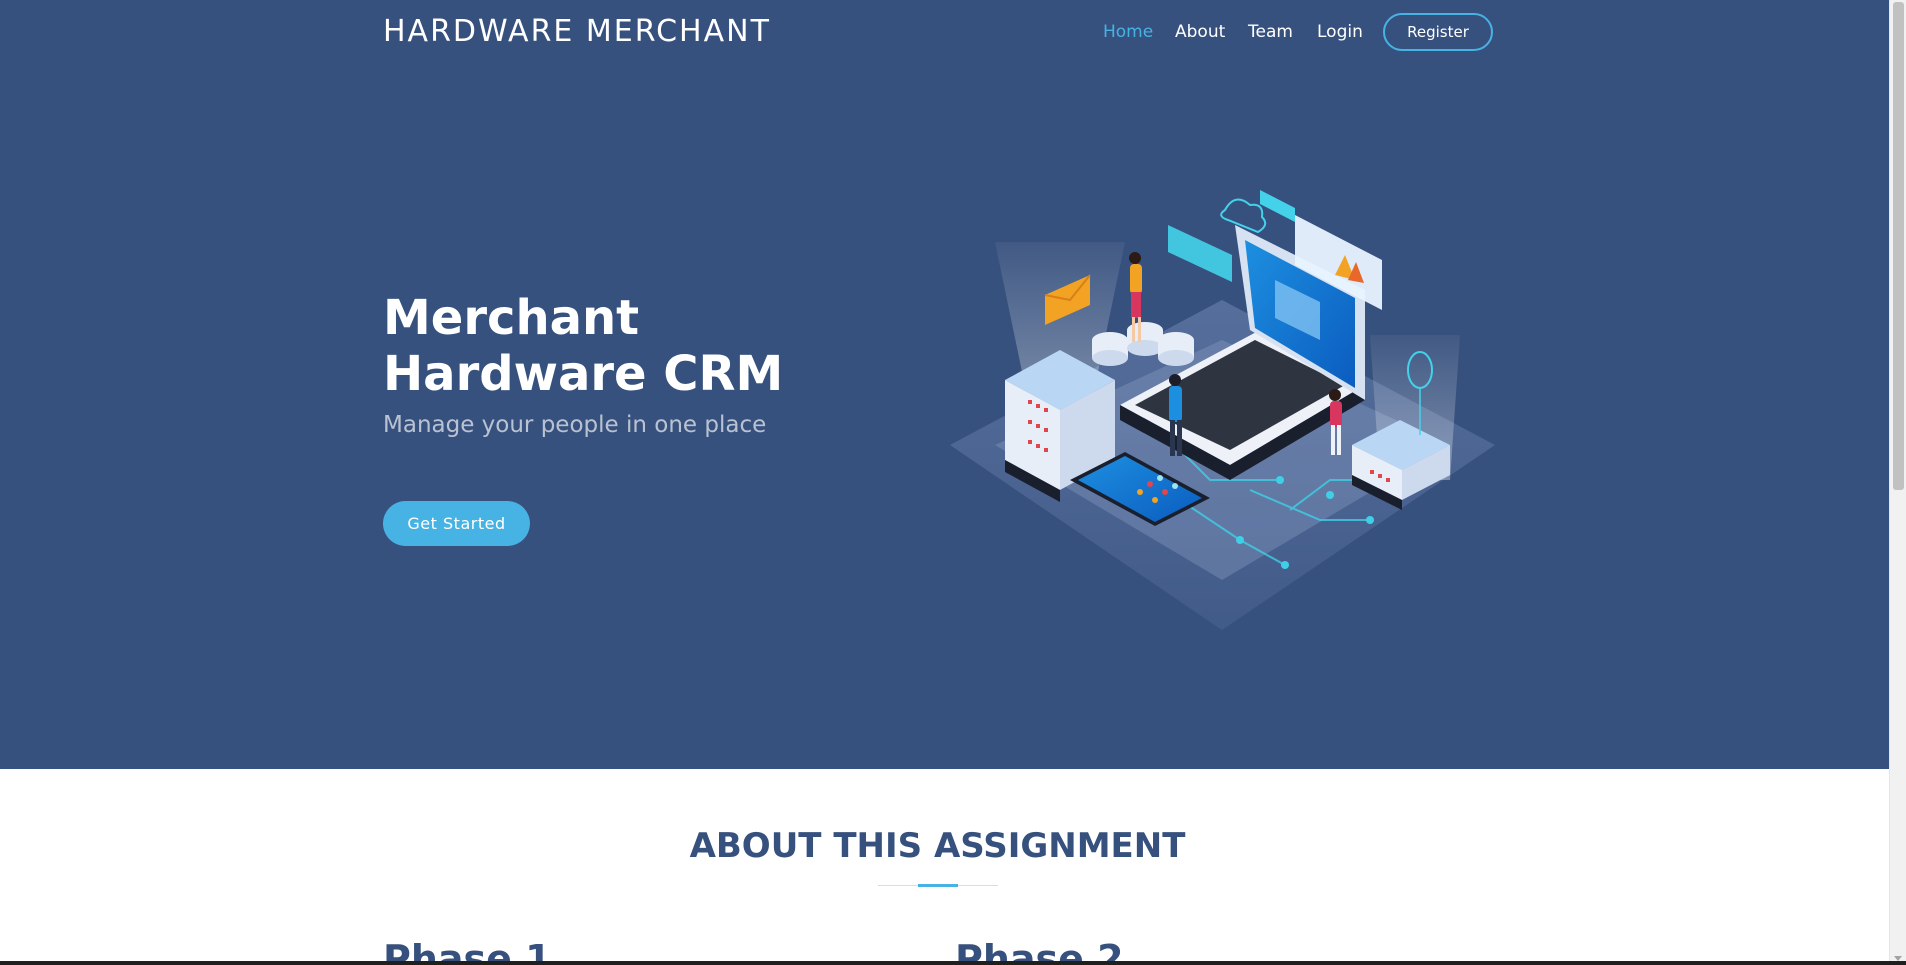 The image size is (1906, 965). I want to click on vertical-scrollbar, so click(1897, 482).